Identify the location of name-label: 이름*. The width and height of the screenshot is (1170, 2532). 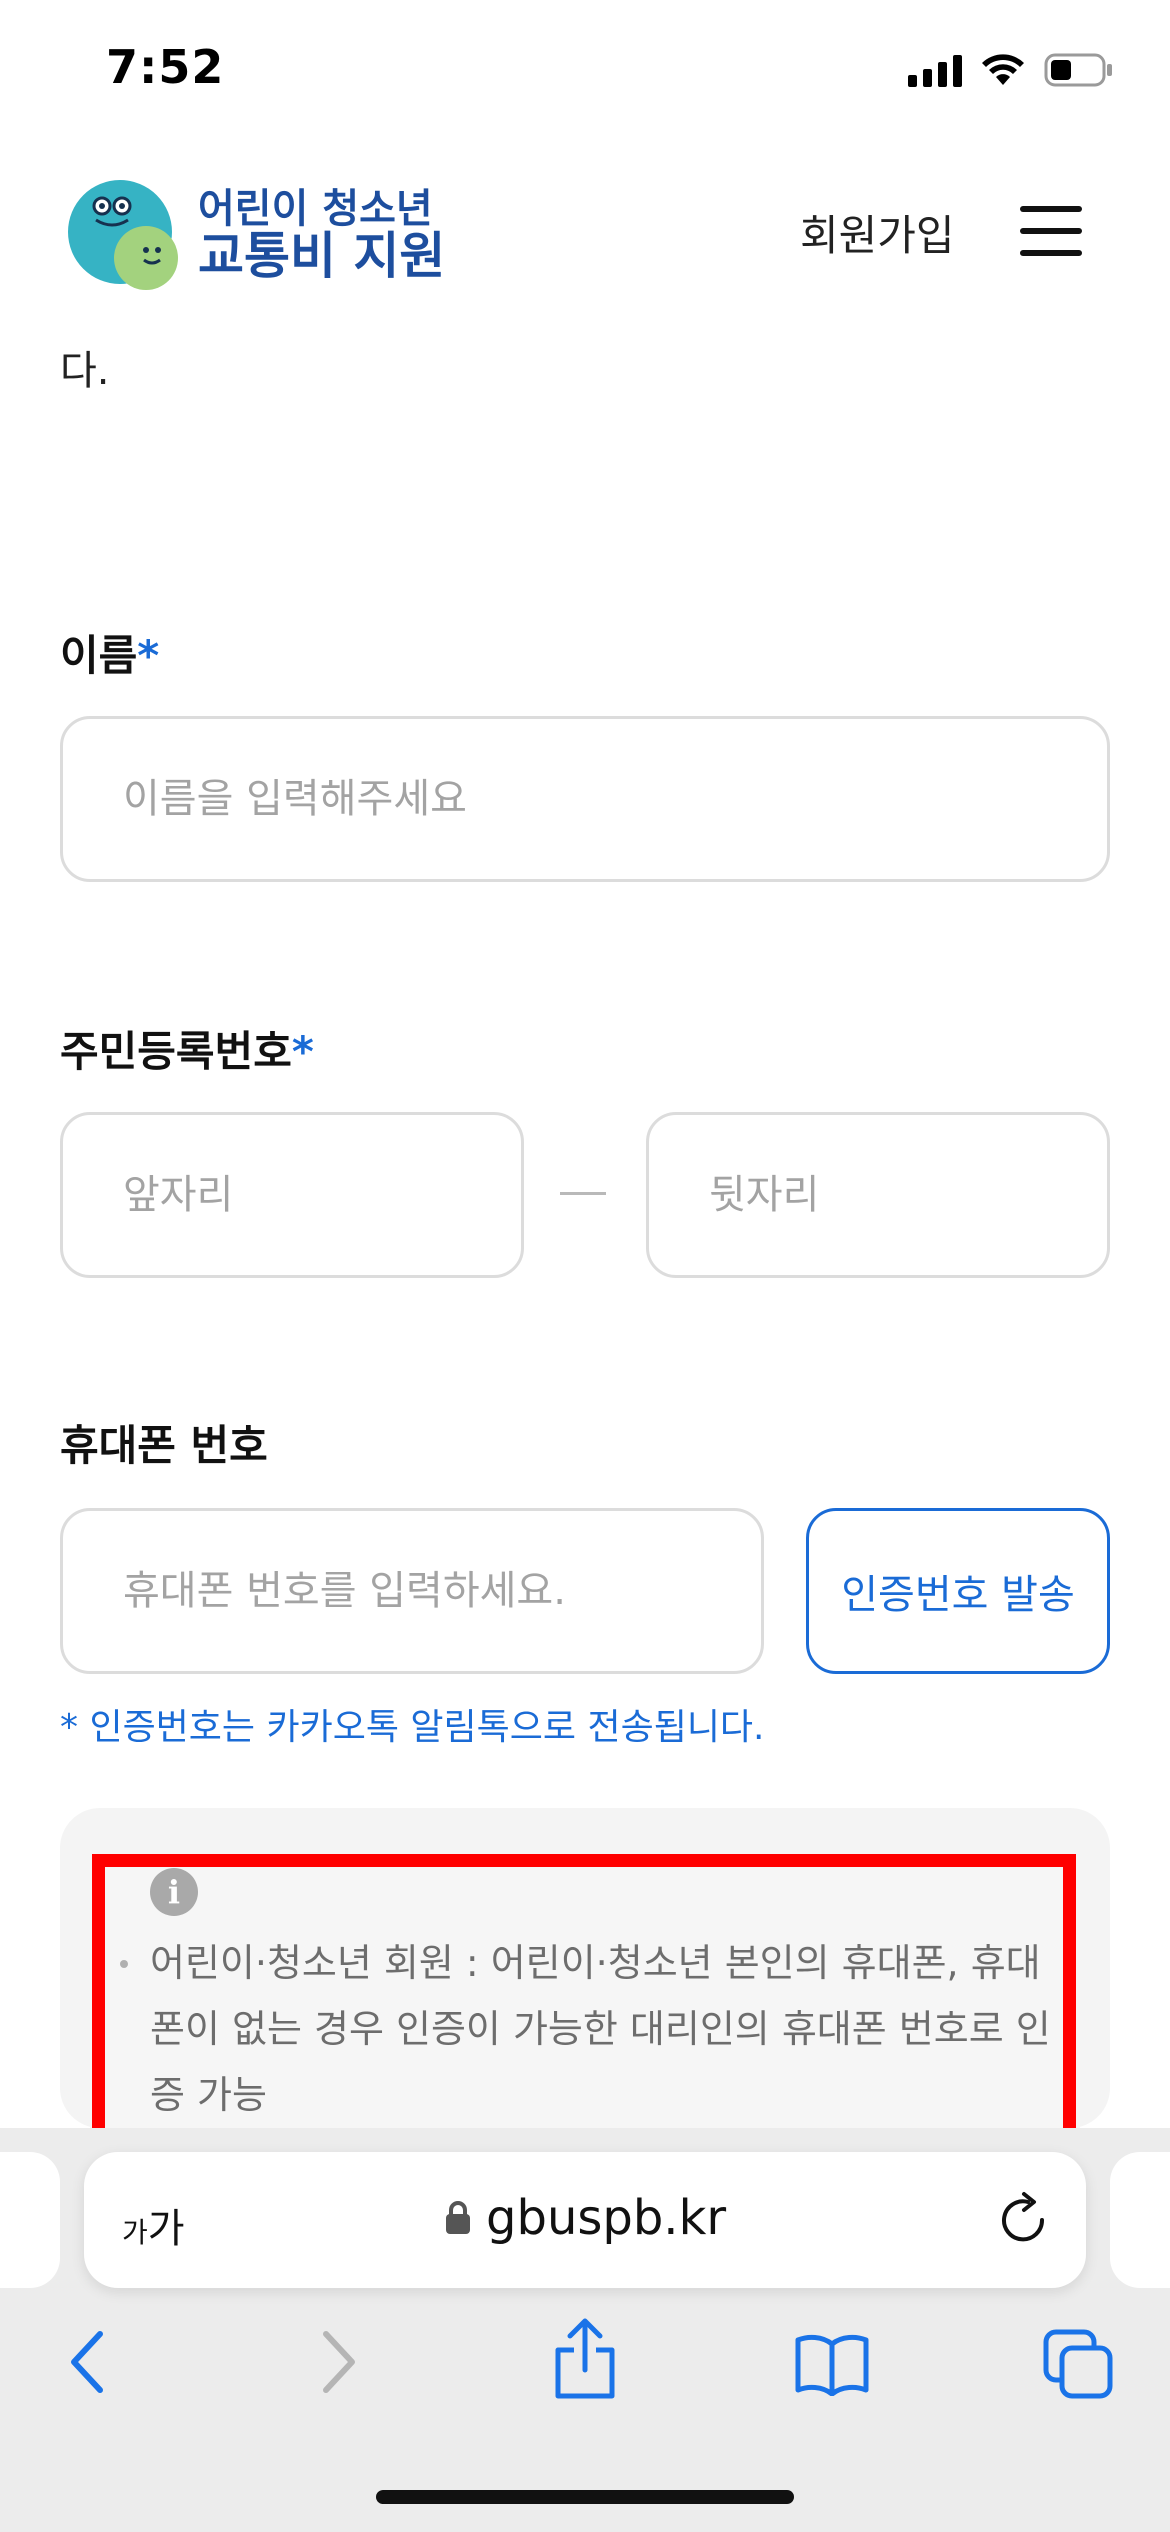
(109, 652).